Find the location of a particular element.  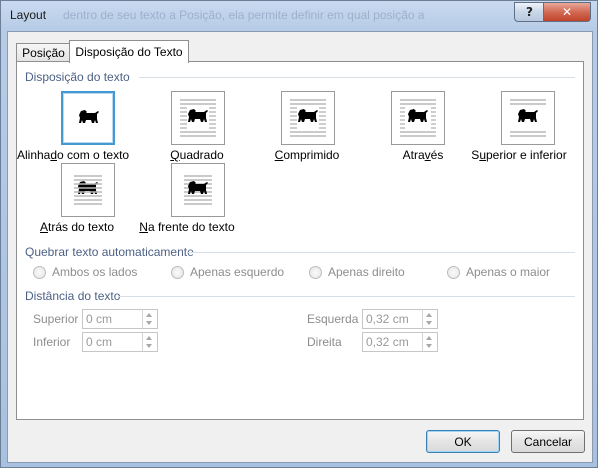

inferior-value: 0 cm is located at coordinates (99, 342).